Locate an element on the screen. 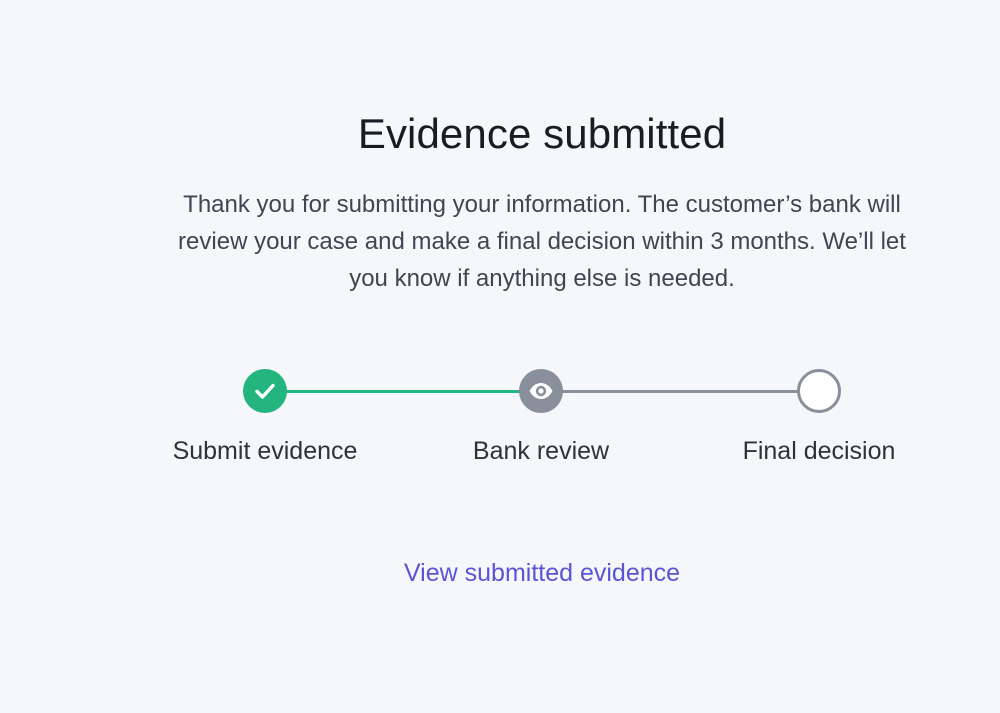 The image size is (1000, 713). step-submit-evidence-indicator is located at coordinates (265, 391).